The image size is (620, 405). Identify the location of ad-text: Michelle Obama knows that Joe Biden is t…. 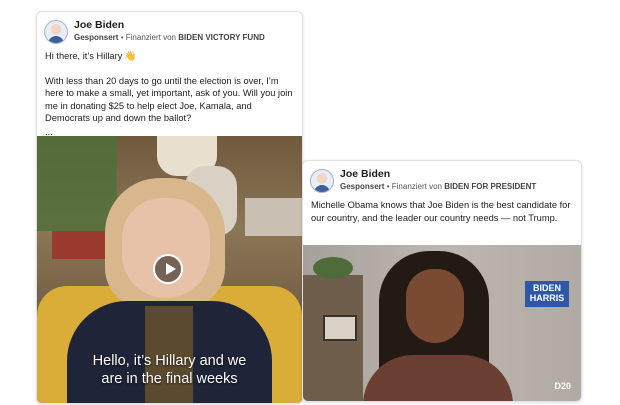
(442, 211).